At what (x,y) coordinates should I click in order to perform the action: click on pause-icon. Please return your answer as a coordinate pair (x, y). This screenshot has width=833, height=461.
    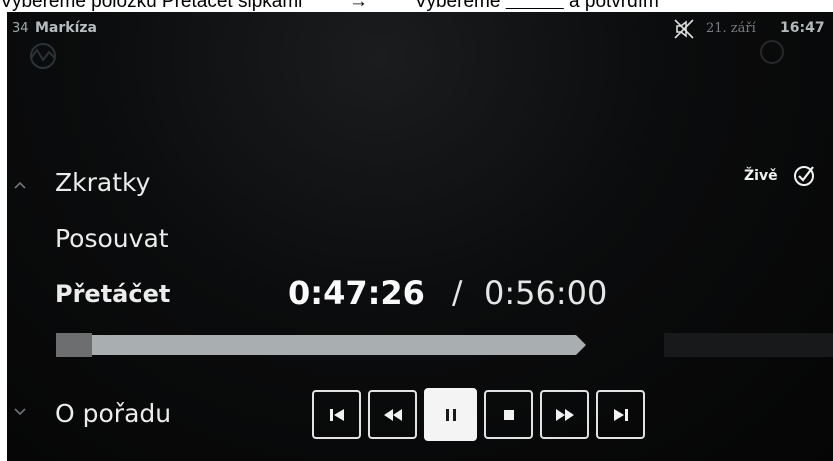
    Looking at the image, I should click on (450, 414).